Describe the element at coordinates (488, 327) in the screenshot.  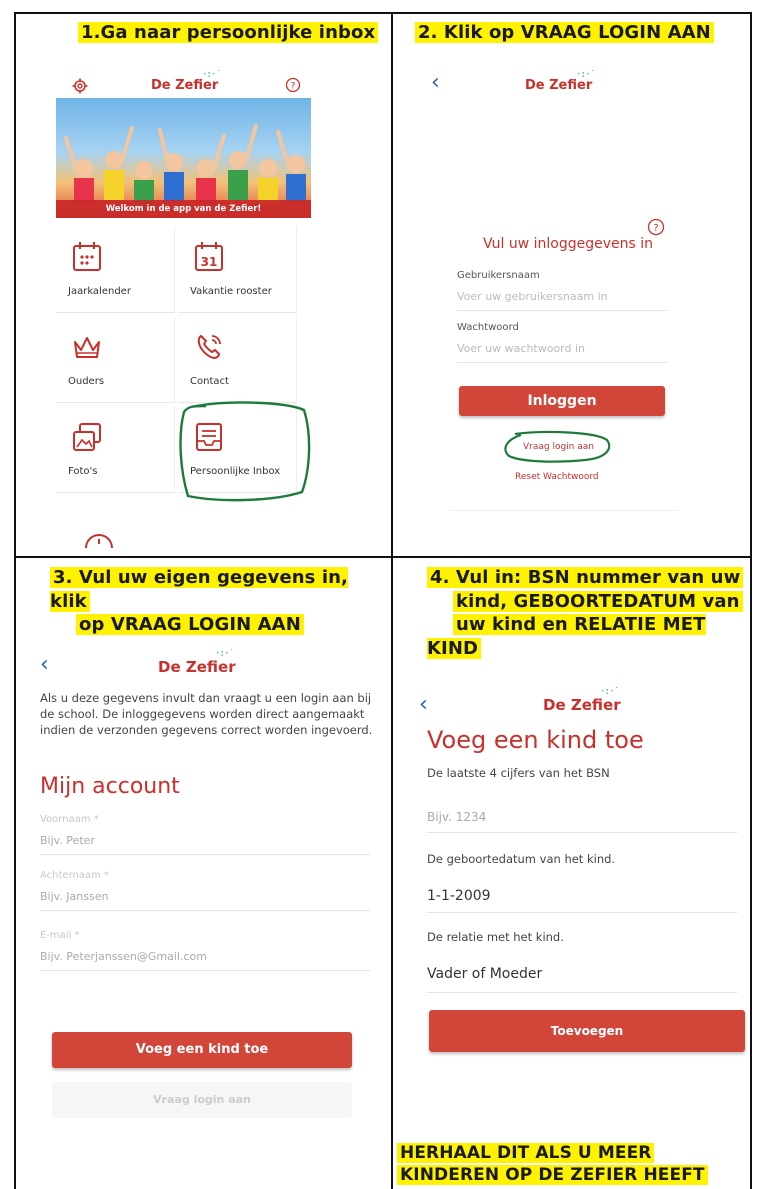
I see `password-label: Wachtwoord` at that location.